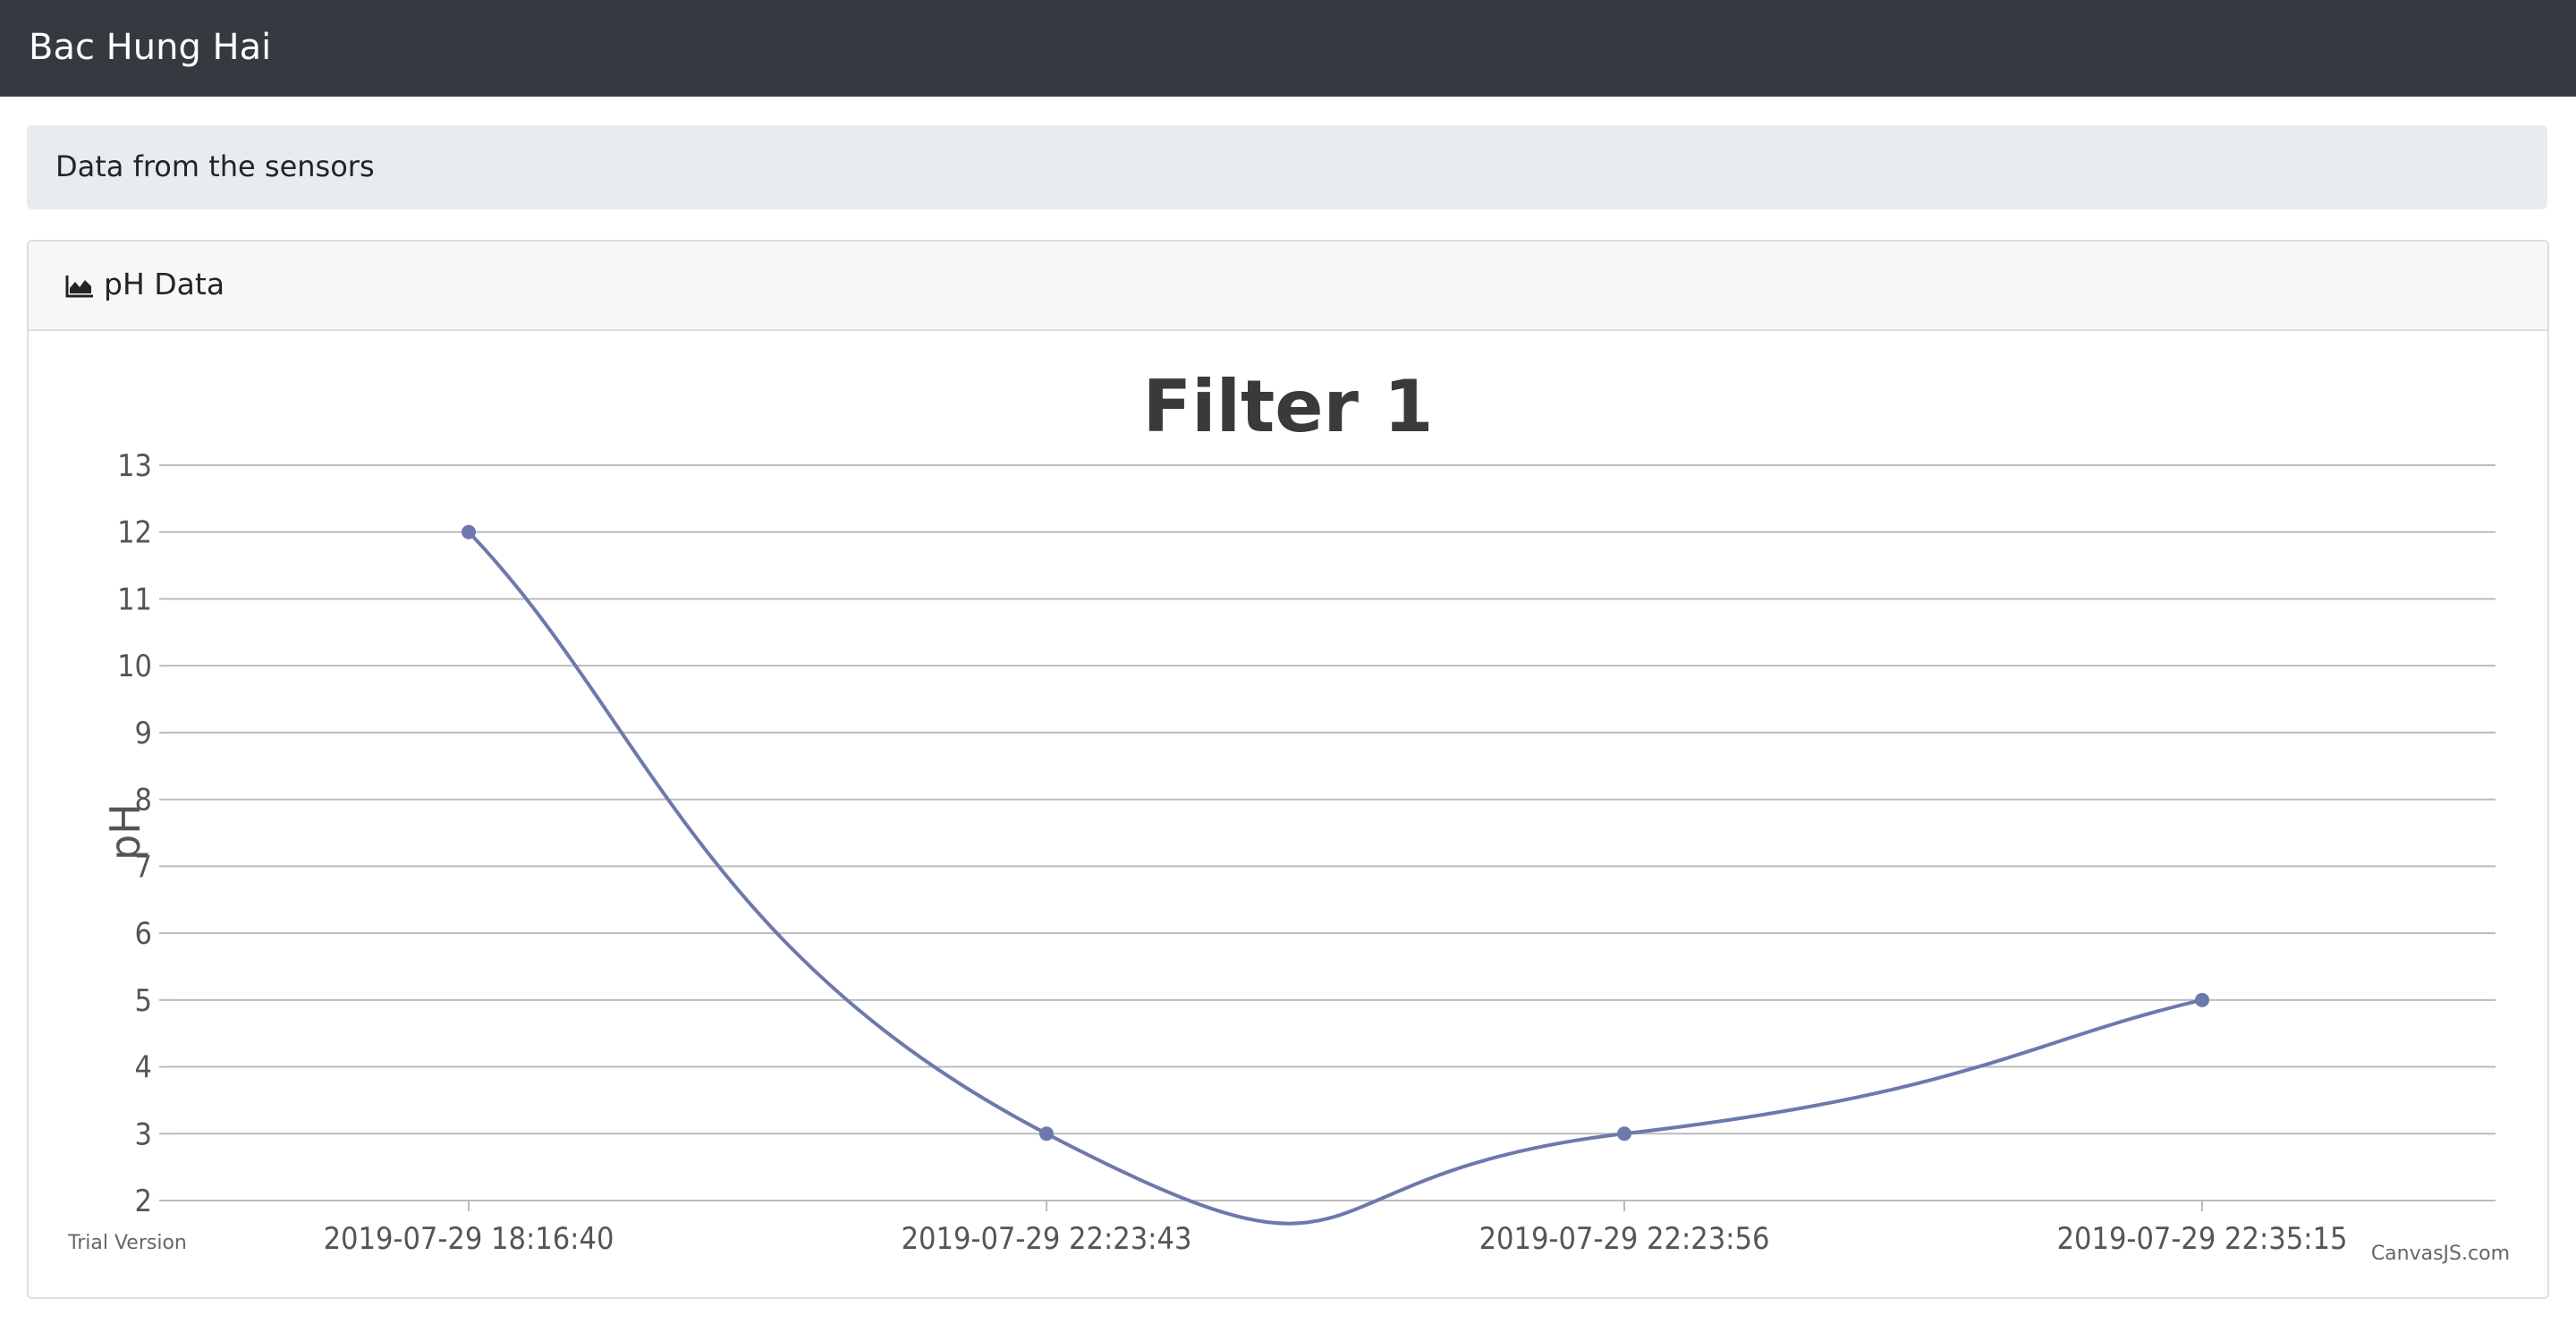  What do you see at coordinates (150, 47) in the screenshot?
I see `brand-link: Bac Hung Hai` at bounding box center [150, 47].